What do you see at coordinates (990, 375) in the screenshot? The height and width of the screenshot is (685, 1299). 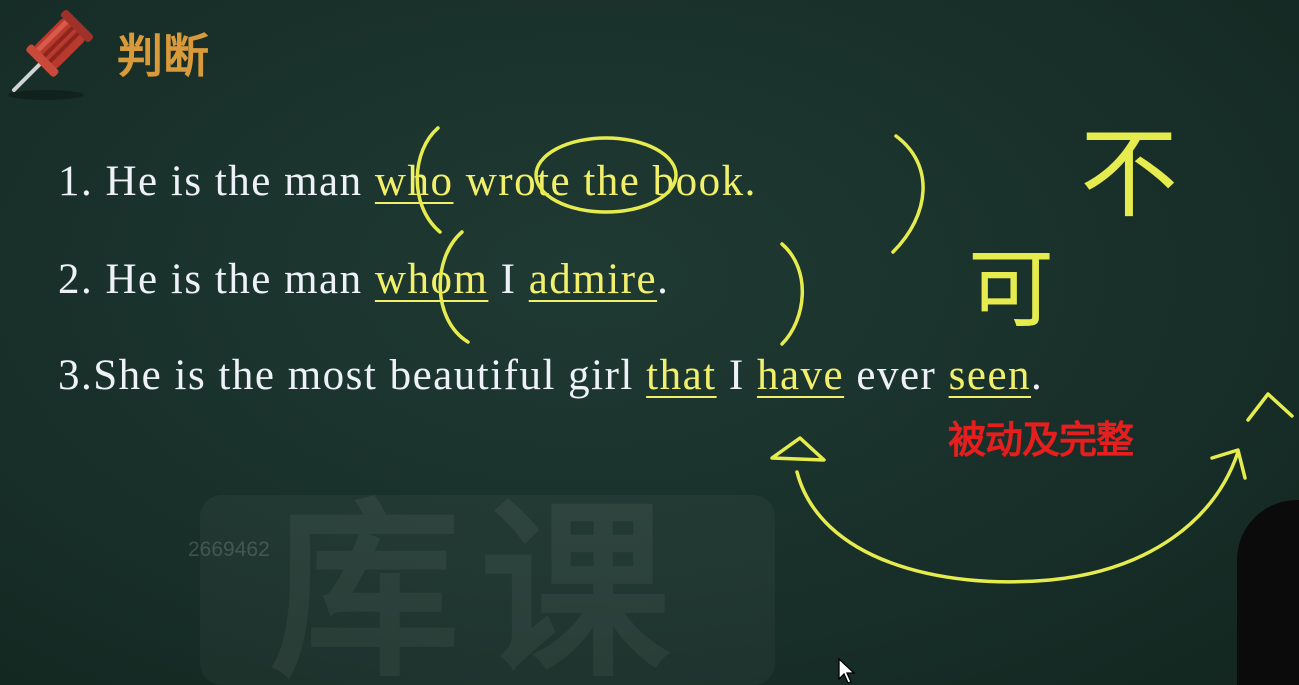 I see `verb-underlined: seen` at bounding box center [990, 375].